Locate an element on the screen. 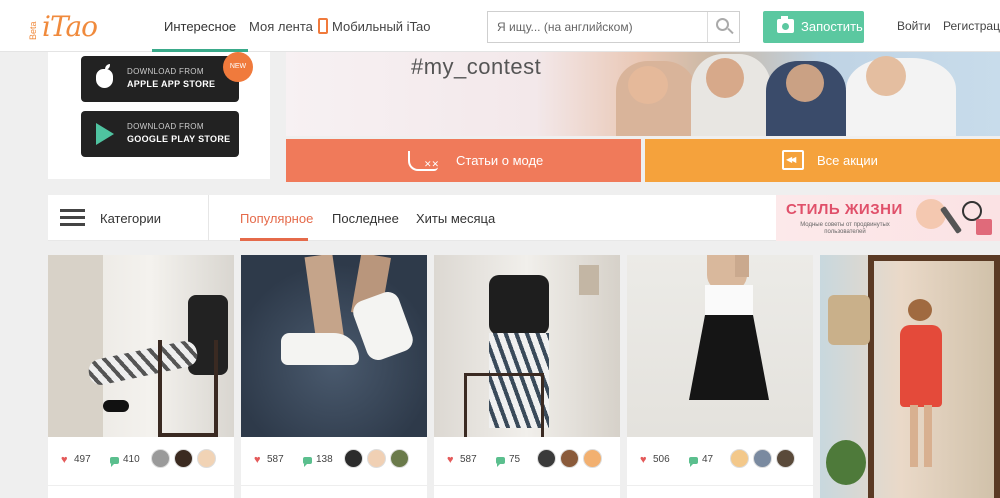 The height and width of the screenshot is (498, 1000). post-card: ♥ 587 75 is located at coordinates (527, 376).